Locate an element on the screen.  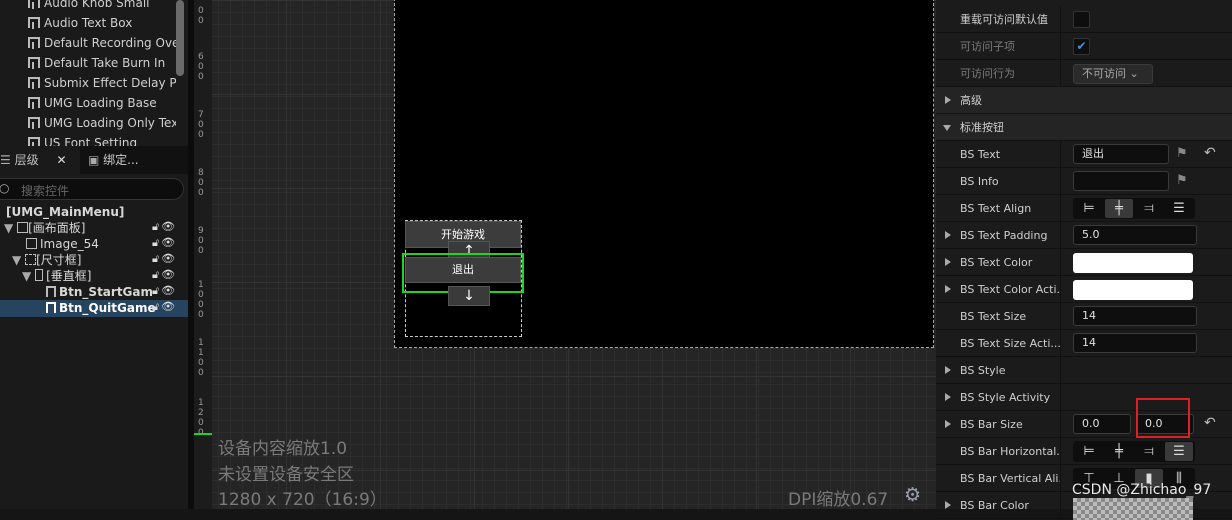
tree-item-image: Image_54 is located at coordinates (62, 244).